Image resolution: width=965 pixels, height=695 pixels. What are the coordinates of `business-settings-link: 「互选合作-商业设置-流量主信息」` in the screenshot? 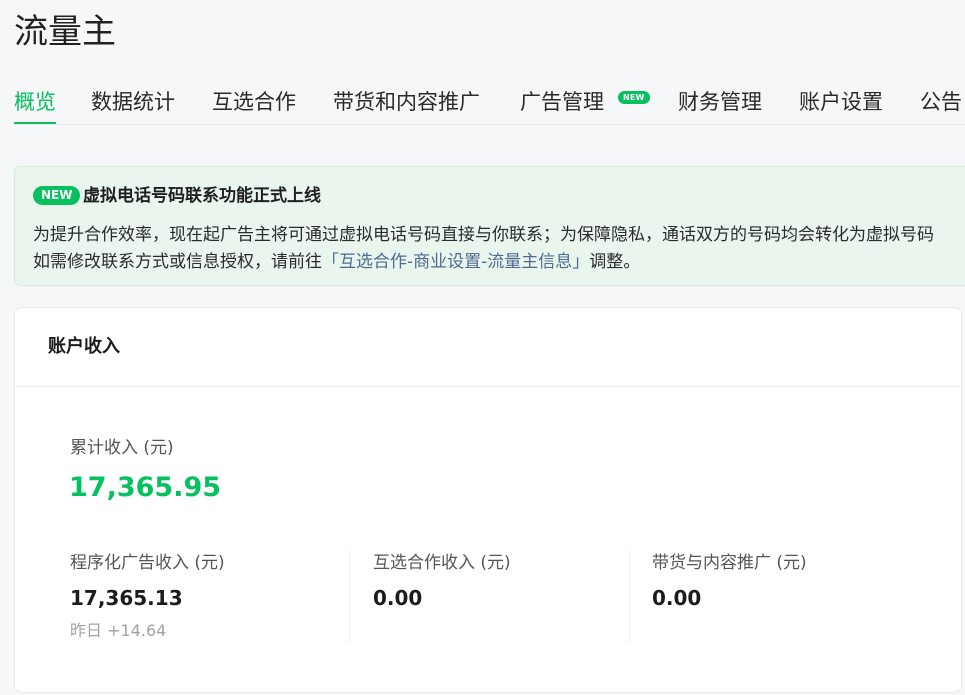 It's located at (455, 262).